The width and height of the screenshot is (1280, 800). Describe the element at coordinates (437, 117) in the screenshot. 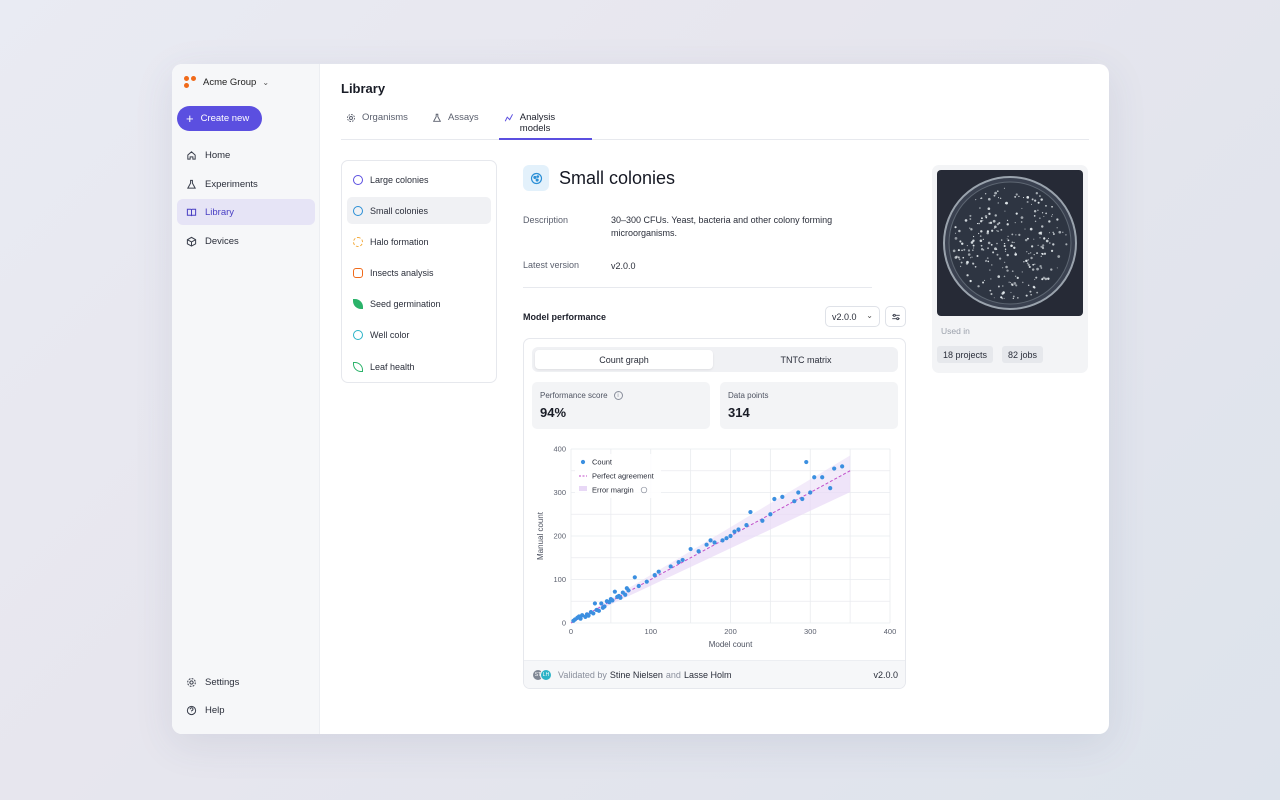

I see `flask-icon` at that location.